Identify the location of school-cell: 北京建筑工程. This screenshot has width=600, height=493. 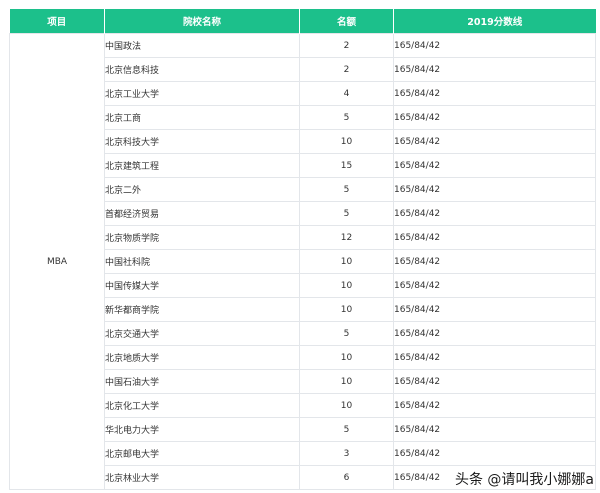
(202, 165).